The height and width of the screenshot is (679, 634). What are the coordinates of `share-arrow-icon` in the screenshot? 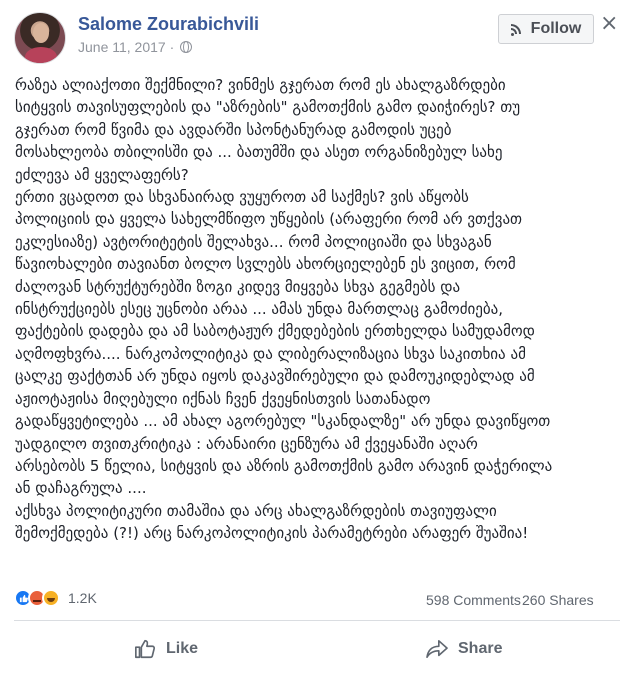 It's located at (437, 649).